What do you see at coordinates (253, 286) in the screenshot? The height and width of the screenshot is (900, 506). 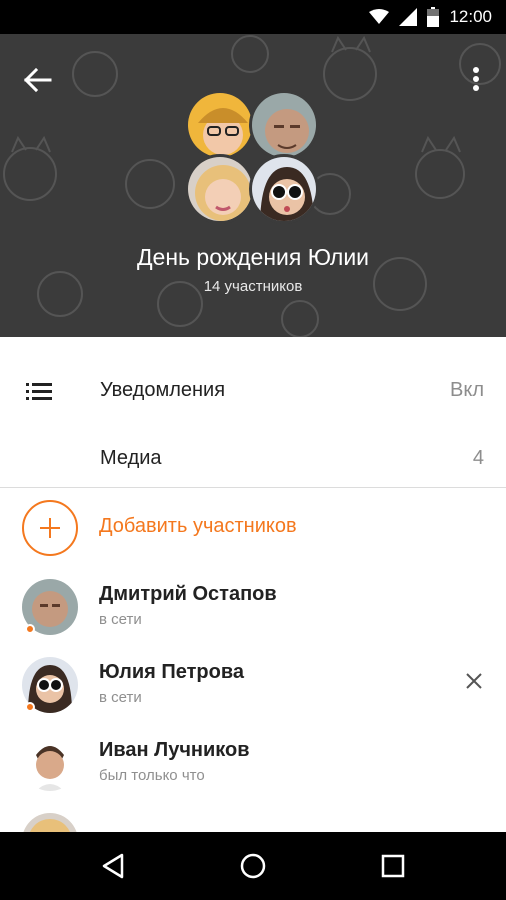 I see `participant-count: 14 участников` at bounding box center [253, 286].